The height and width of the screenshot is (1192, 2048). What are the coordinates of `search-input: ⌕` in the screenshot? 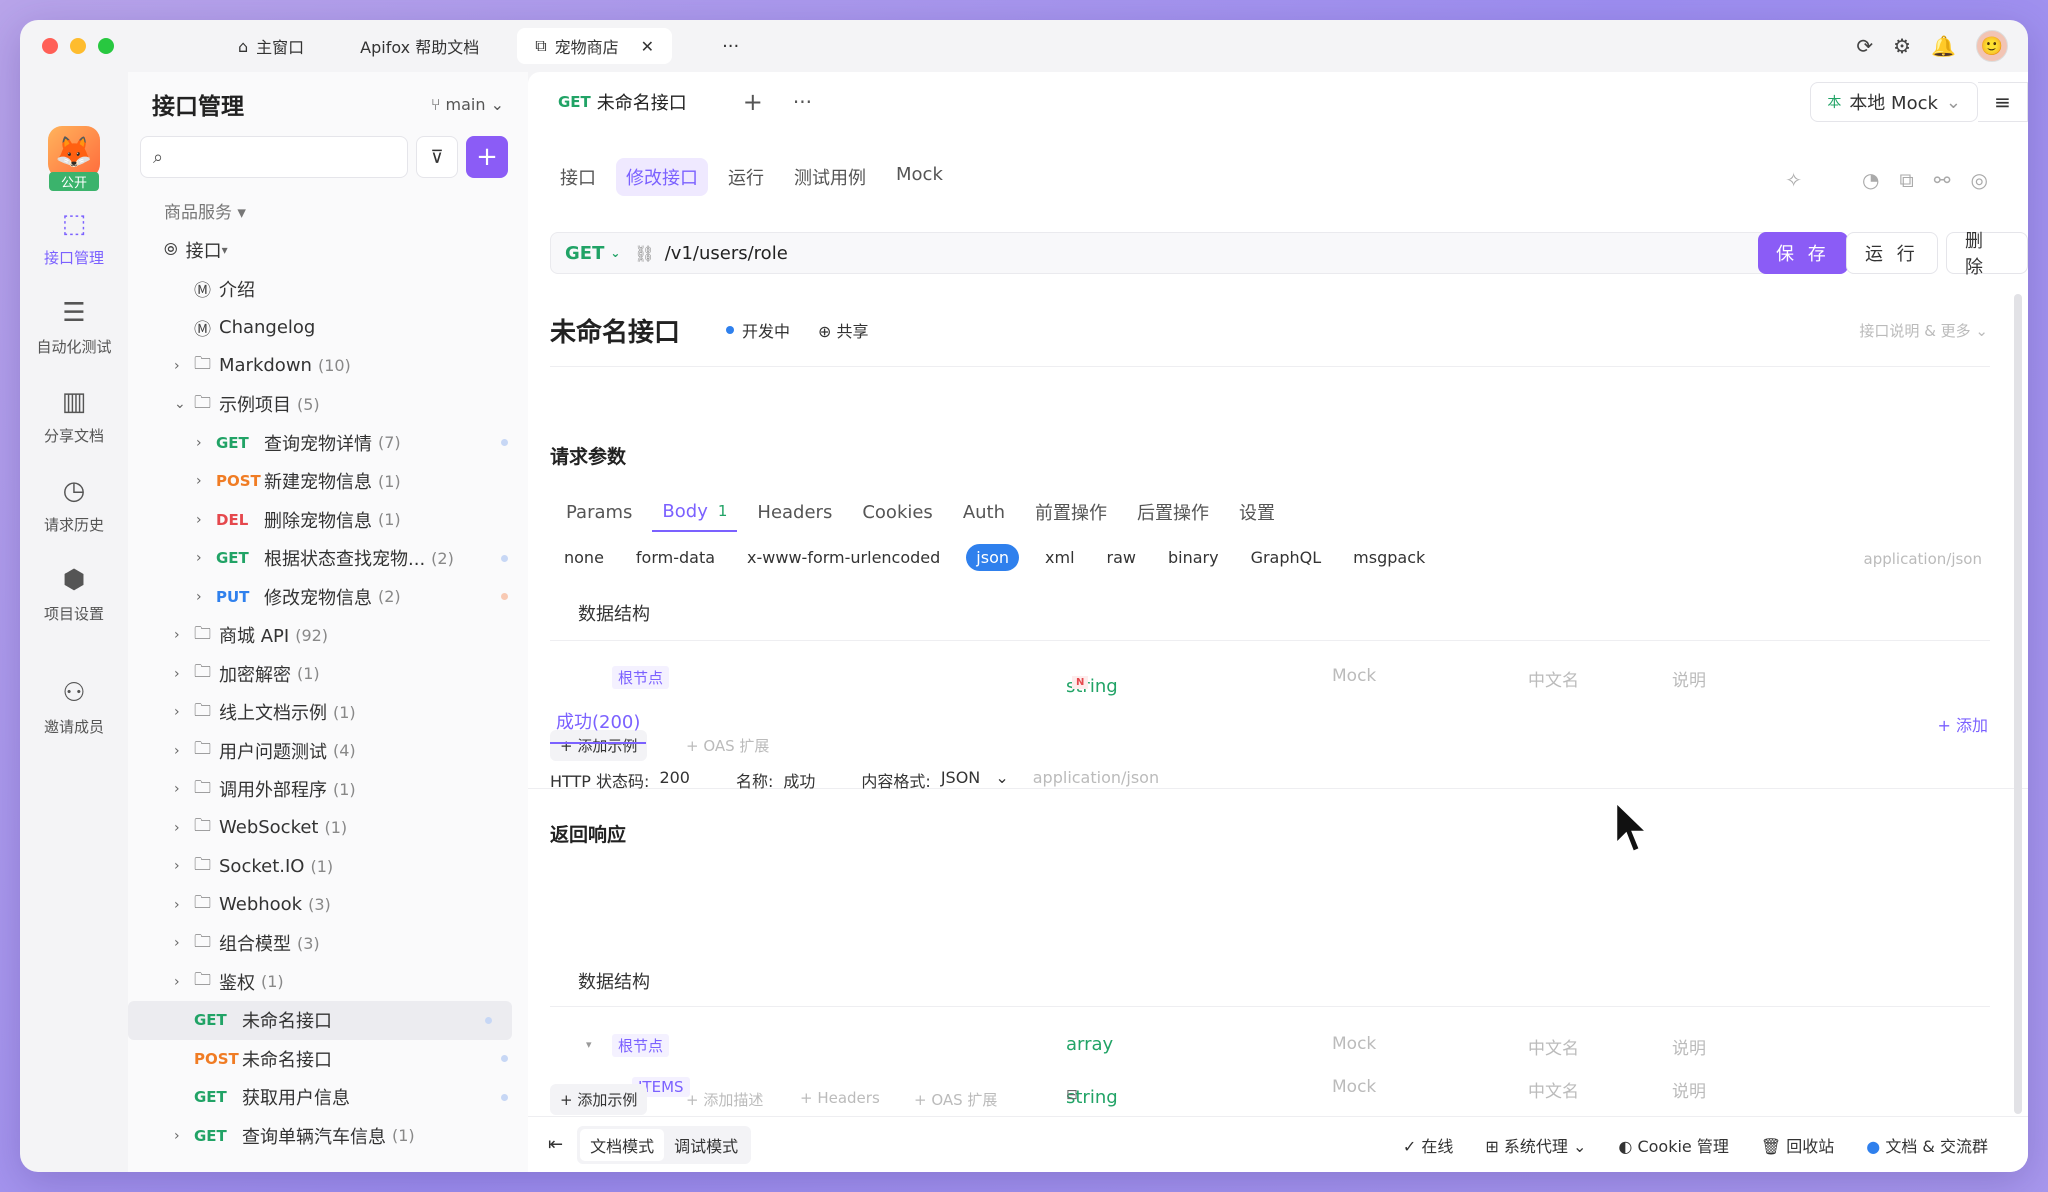 It's located at (274, 157).